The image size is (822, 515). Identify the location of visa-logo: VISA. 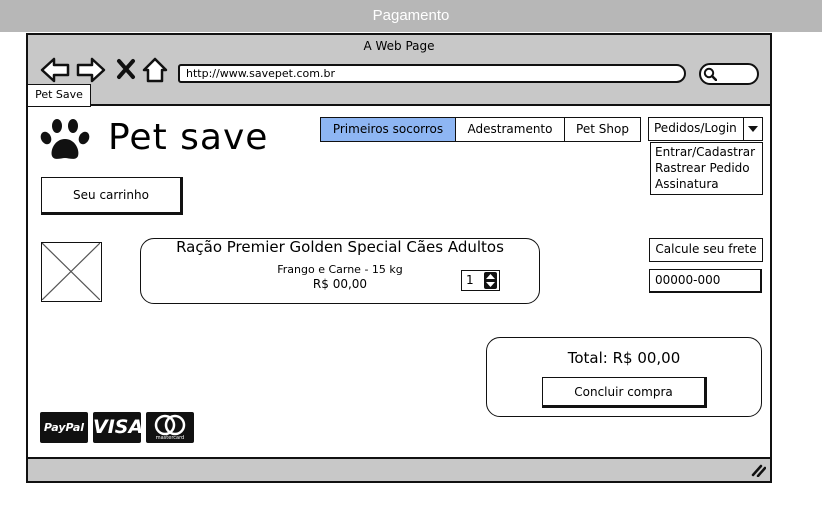
(118, 427).